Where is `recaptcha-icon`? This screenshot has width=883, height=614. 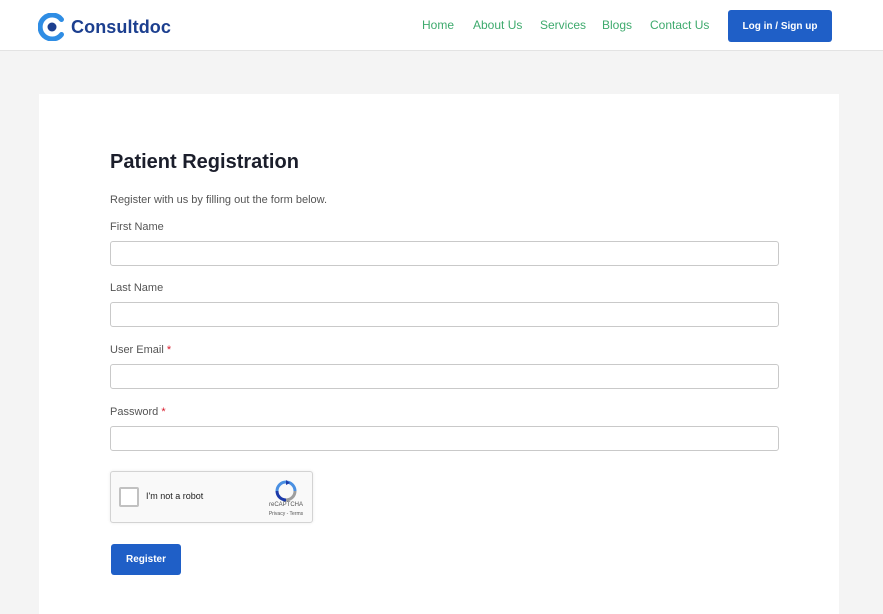
recaptcha-icon is located at coordinates (286, 491).